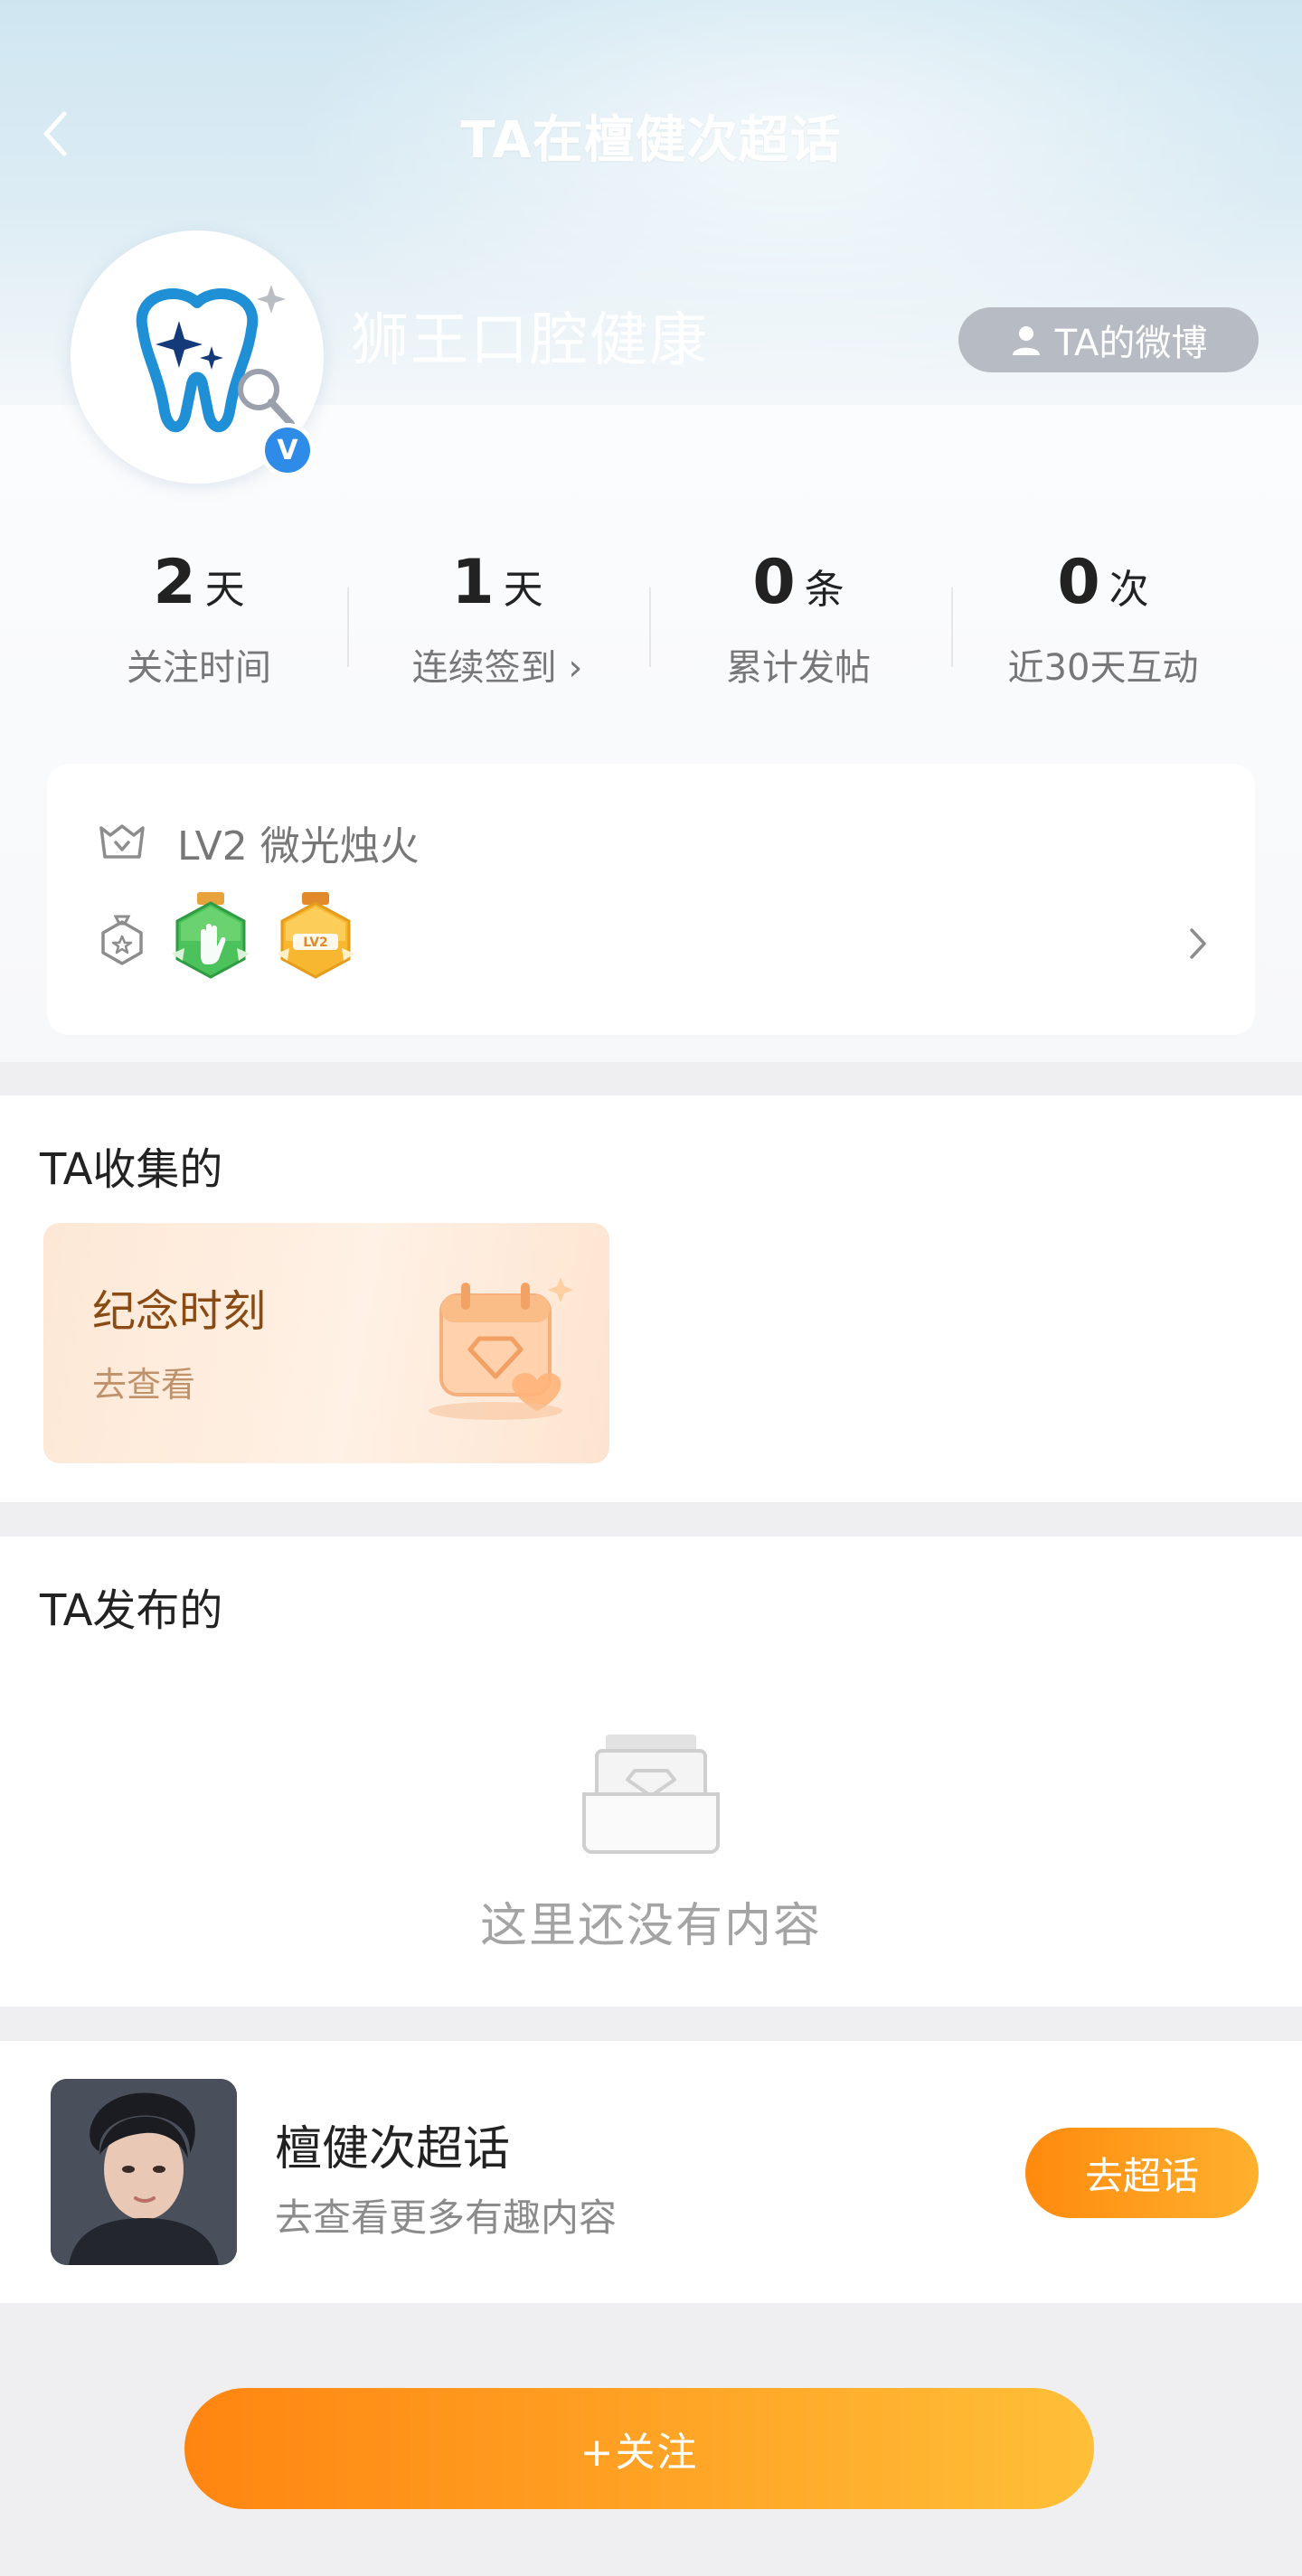 The height and width of the screenshot is (2576, 1302). What do you see at coordinates (1198, 944) in the screenshot?
I see `chevron-right-icon` at bounding box center [1198, 944].